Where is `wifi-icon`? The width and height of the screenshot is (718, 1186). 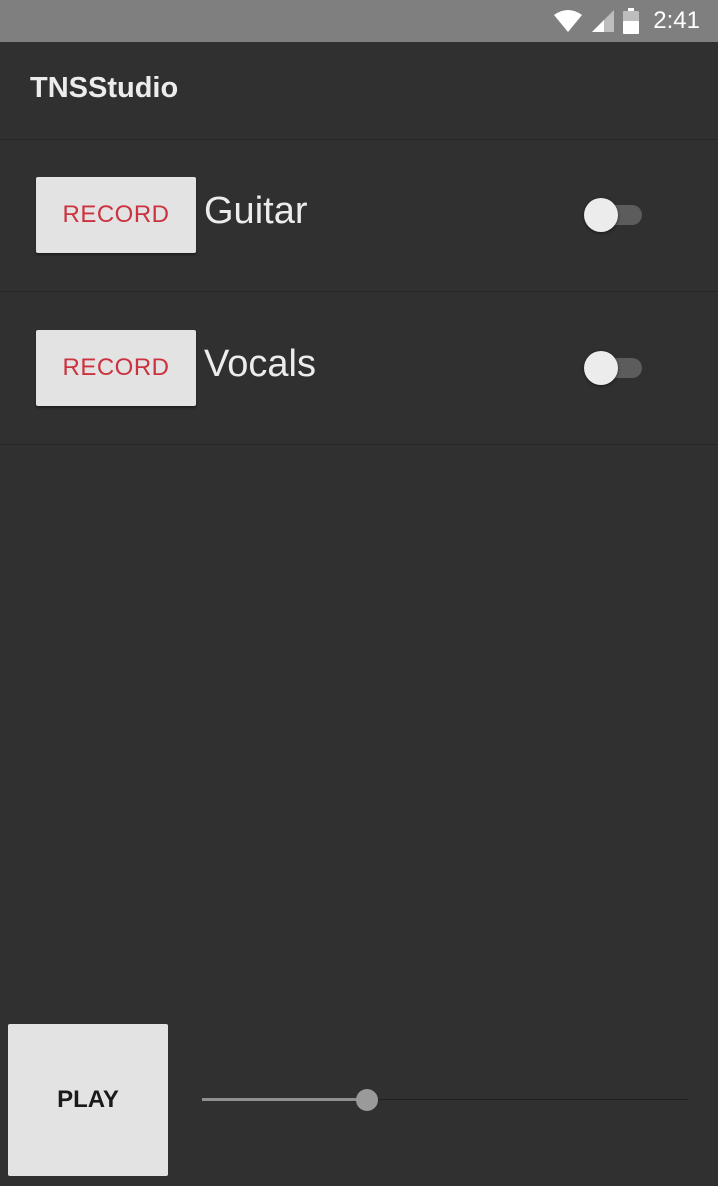
wifi-icon is located at coordinates (568, 21).